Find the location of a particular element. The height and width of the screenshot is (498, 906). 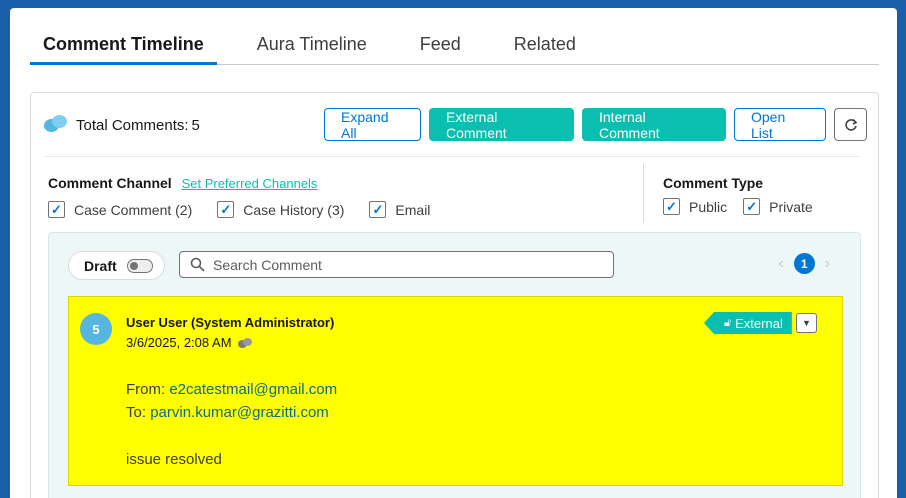

tab-feed: Feed is located at coordinates (440, 49).